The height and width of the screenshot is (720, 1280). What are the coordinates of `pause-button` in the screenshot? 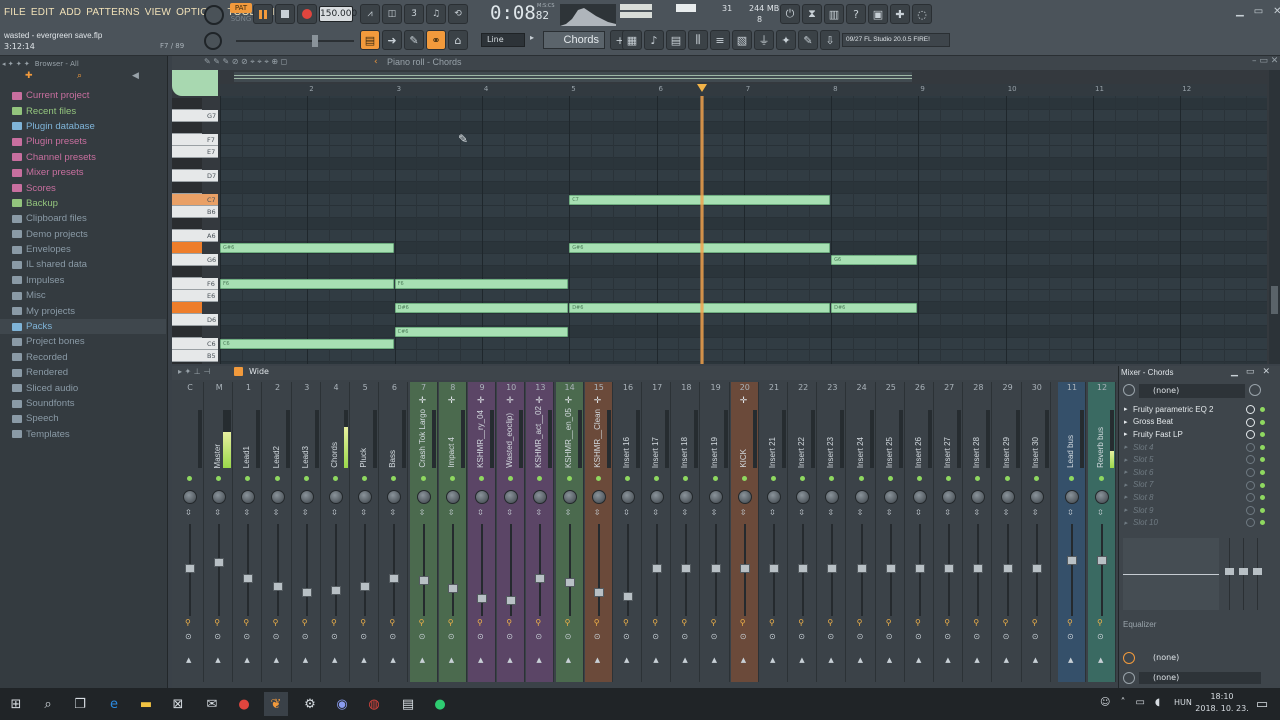 It's located at (263, 14).